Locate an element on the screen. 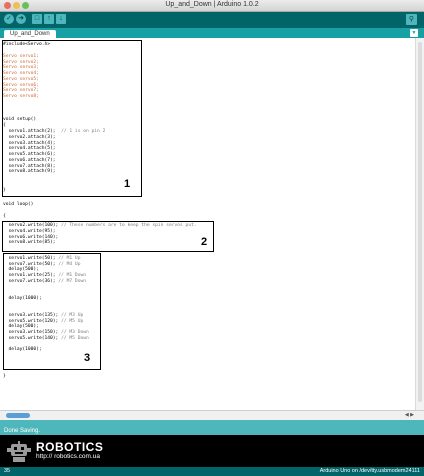 The width and height of the screenshot is (424, 476). tab-menu-button: ▼ is located at coordinates (414, 33).